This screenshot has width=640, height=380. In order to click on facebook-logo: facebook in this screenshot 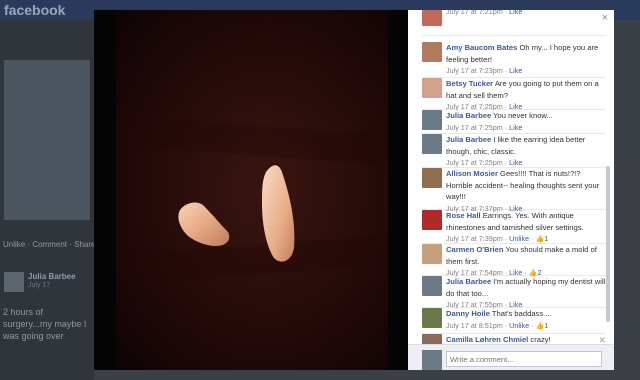, I will do `click(35, 10)`.